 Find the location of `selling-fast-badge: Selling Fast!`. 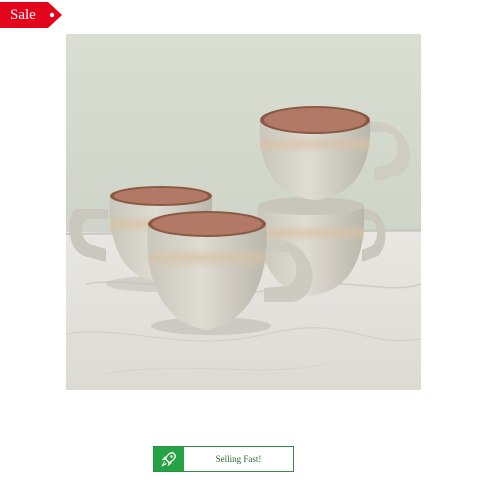

selling-fast-badge: Selling Fast! is located at coordinates (223, 459).